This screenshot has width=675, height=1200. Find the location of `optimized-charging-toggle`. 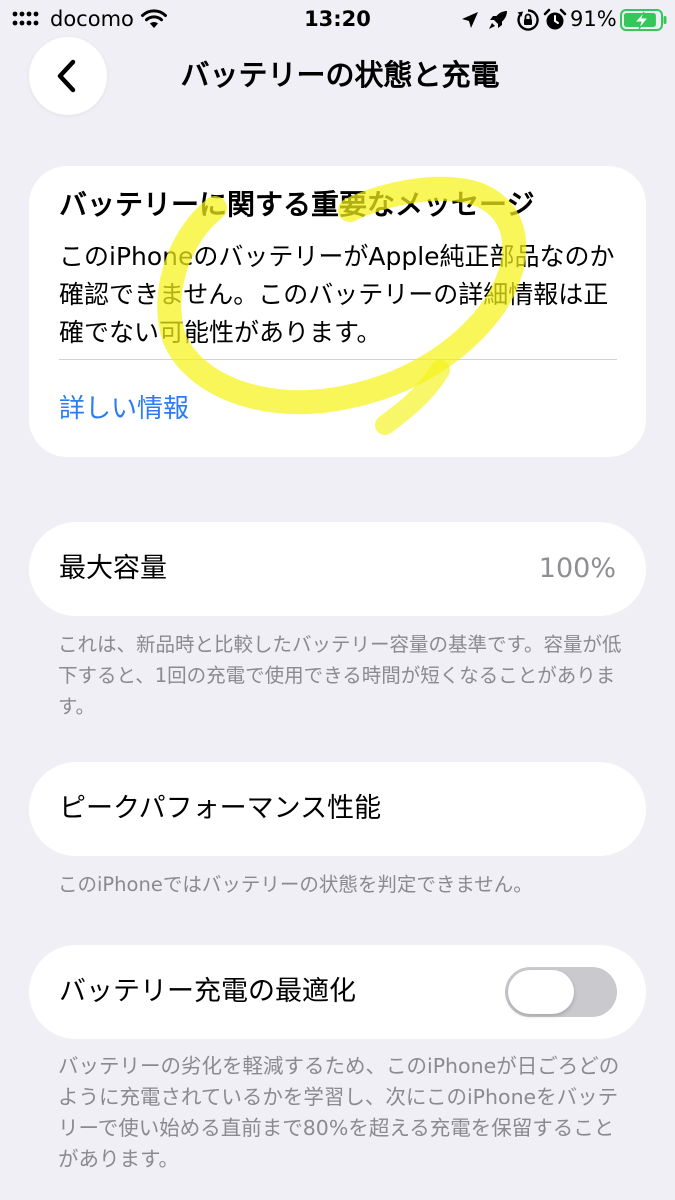

optimized-charging-toggle is located at coordinates (561, 992).